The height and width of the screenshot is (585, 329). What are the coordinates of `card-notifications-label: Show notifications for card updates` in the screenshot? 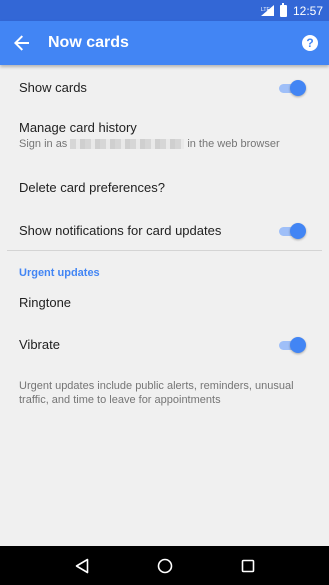 It's located at (120, 230).